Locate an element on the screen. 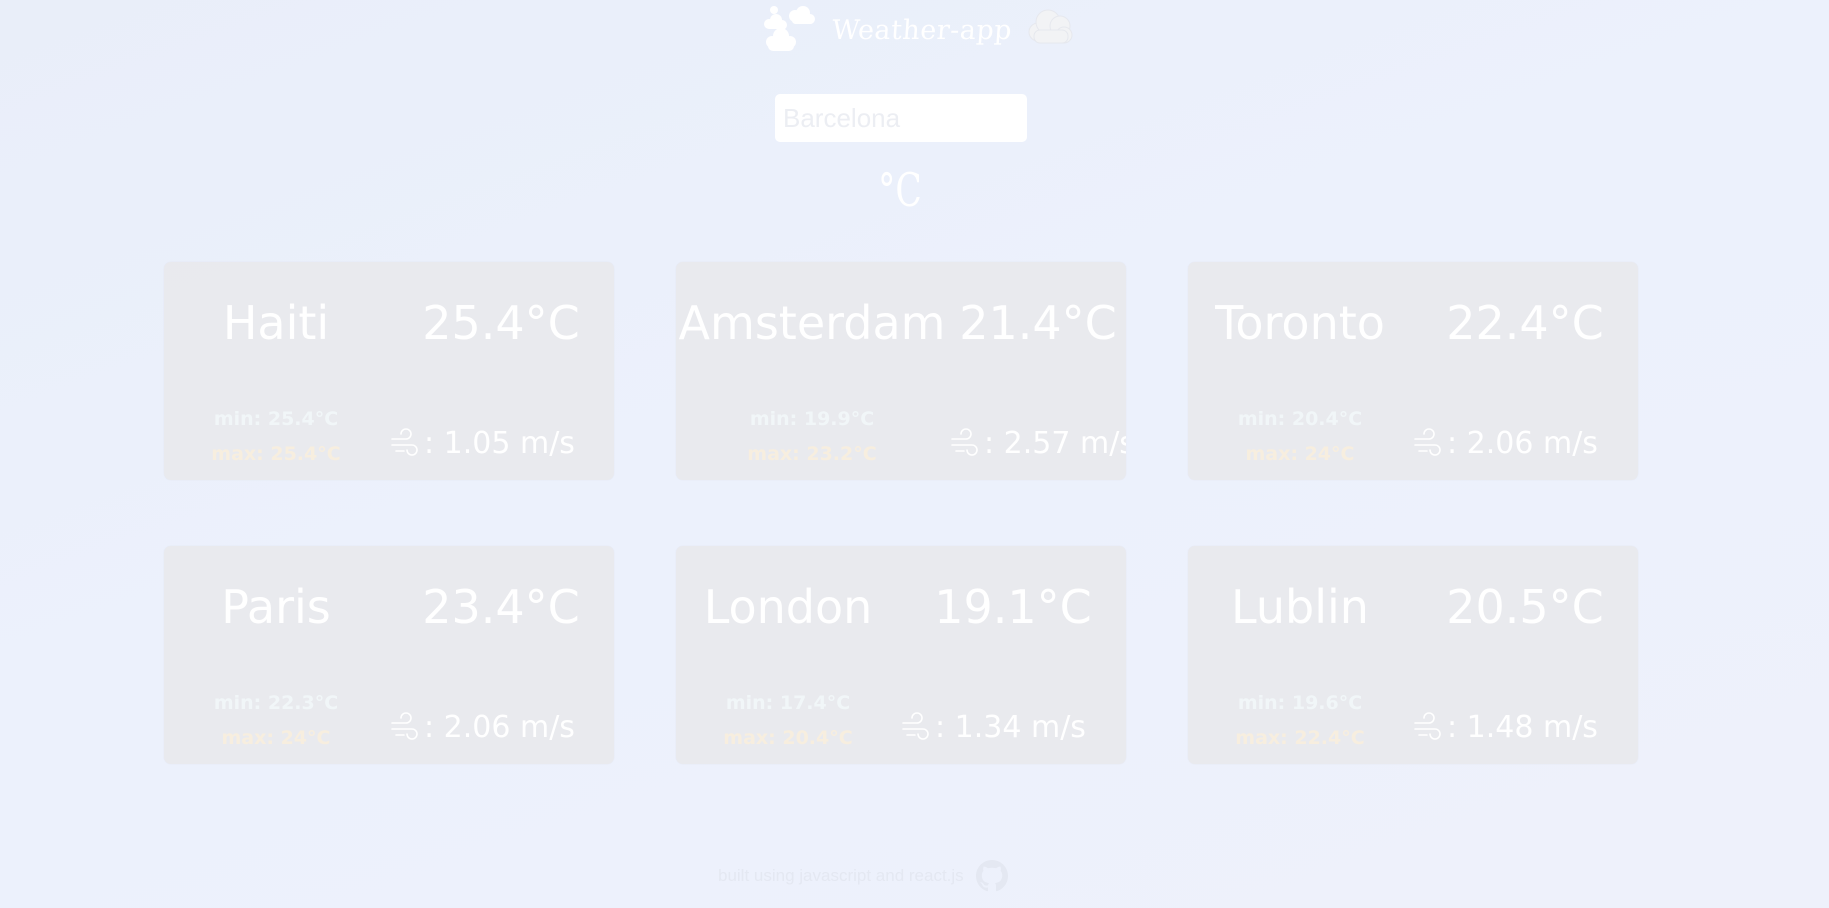 The image size is (1829, 908). city-name: Paris is located at coordinates (276, 607).